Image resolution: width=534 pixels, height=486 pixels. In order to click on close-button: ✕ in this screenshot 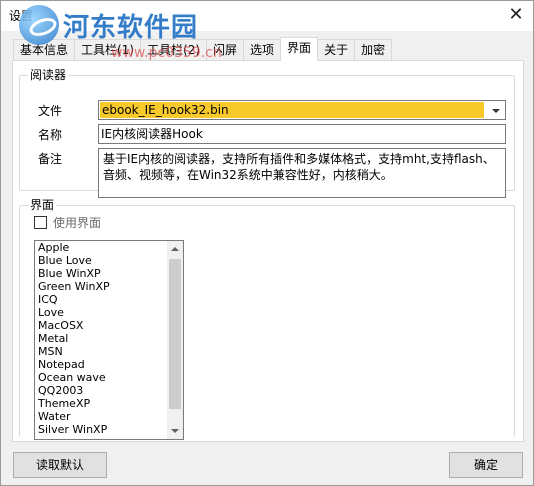, I will do `click(516, 15)`.